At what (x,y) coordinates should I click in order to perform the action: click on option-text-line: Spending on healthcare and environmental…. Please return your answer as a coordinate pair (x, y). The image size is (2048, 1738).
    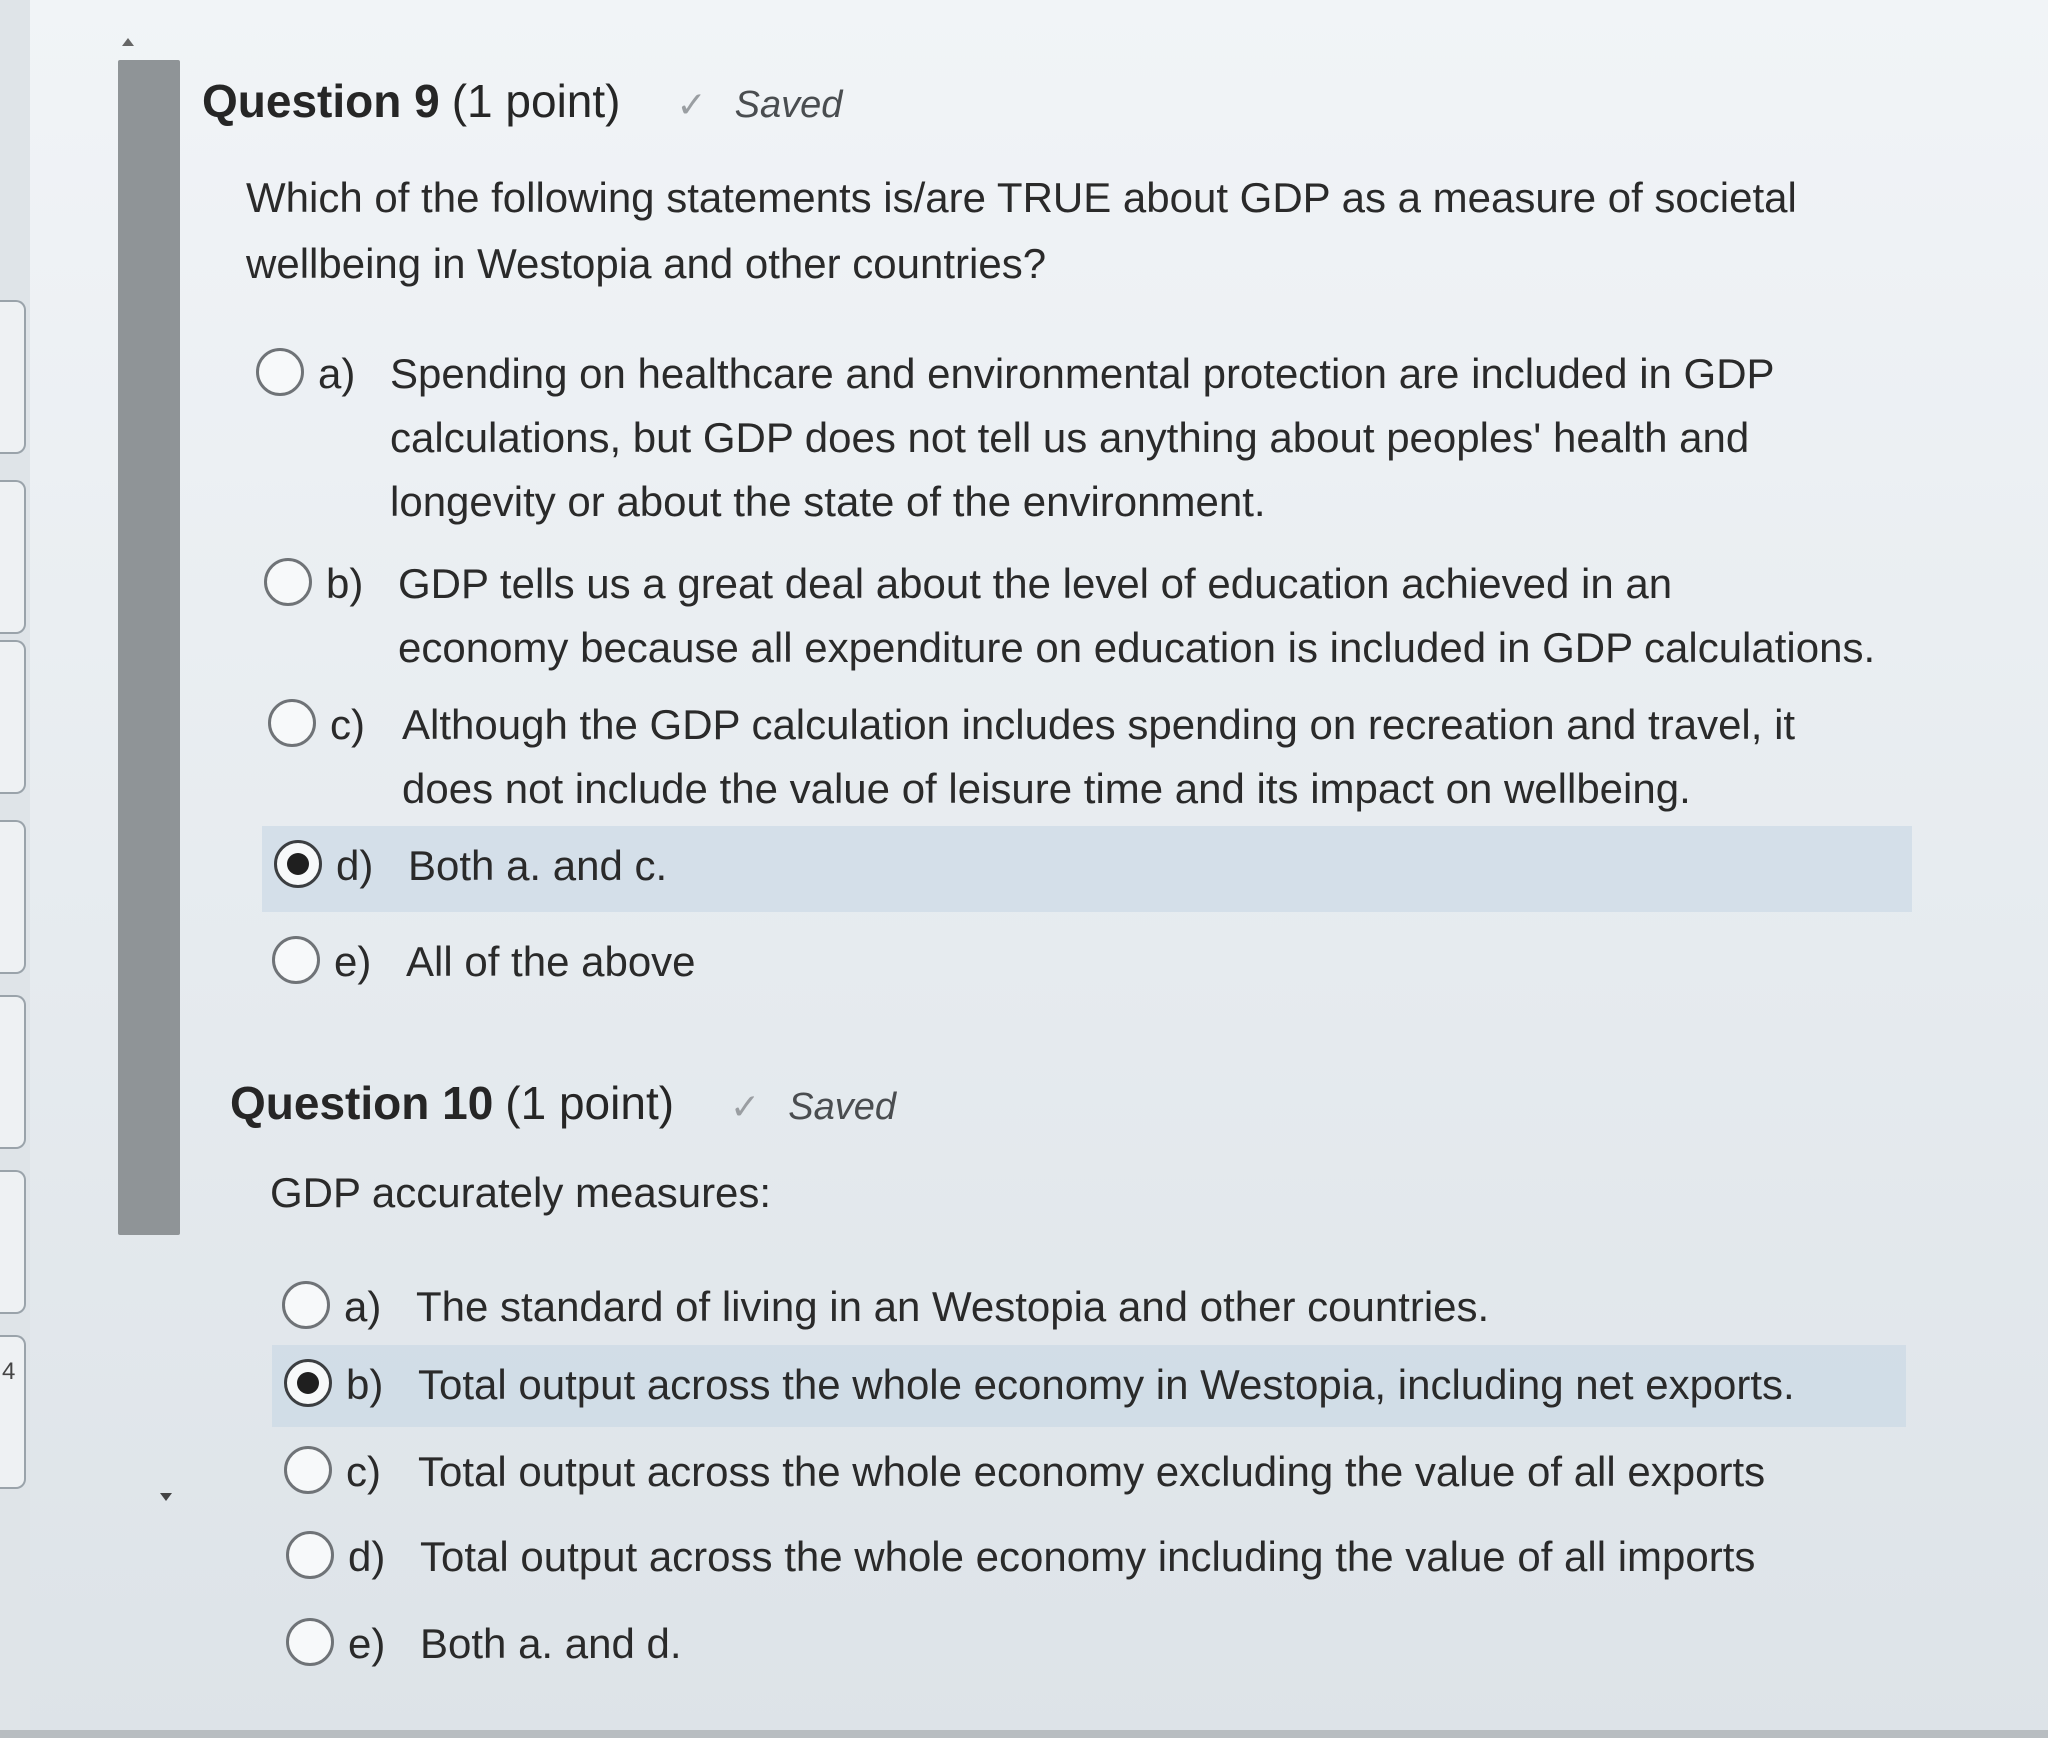
    Looking at the image, I should click on (1082, 373).